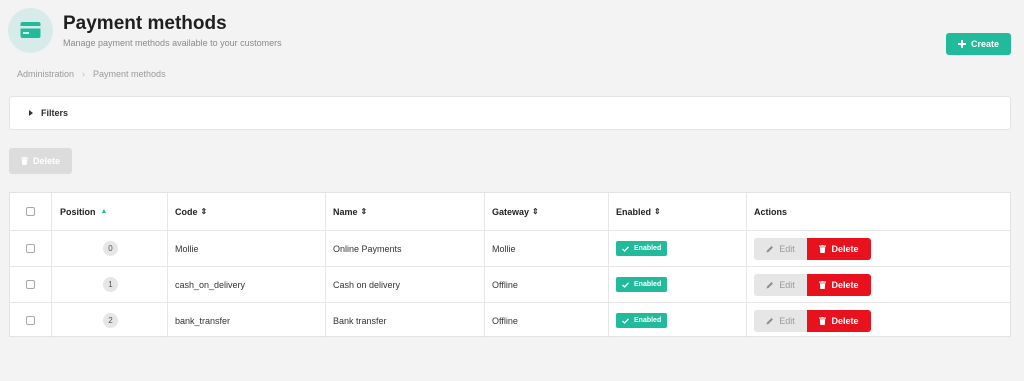 Image resolution: width=1024 pixels, height=381 pixels. What do you see at coordinates (961, 44) in the screenshot?
I see `plus-icon` at bounding box center [961, 44].